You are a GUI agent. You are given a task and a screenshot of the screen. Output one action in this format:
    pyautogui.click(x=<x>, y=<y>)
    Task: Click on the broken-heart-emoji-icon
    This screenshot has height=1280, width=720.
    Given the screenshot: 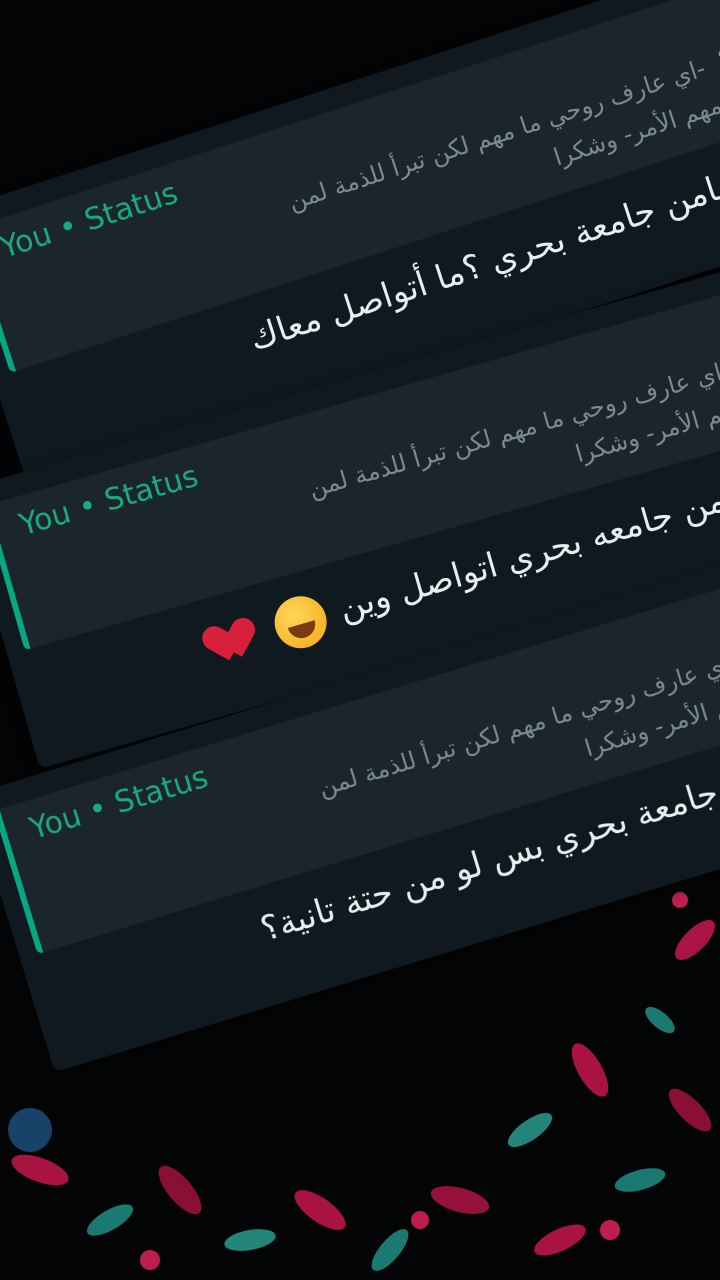 What is the action you would take?
    pyautogui.click(x=236, y=640)
    